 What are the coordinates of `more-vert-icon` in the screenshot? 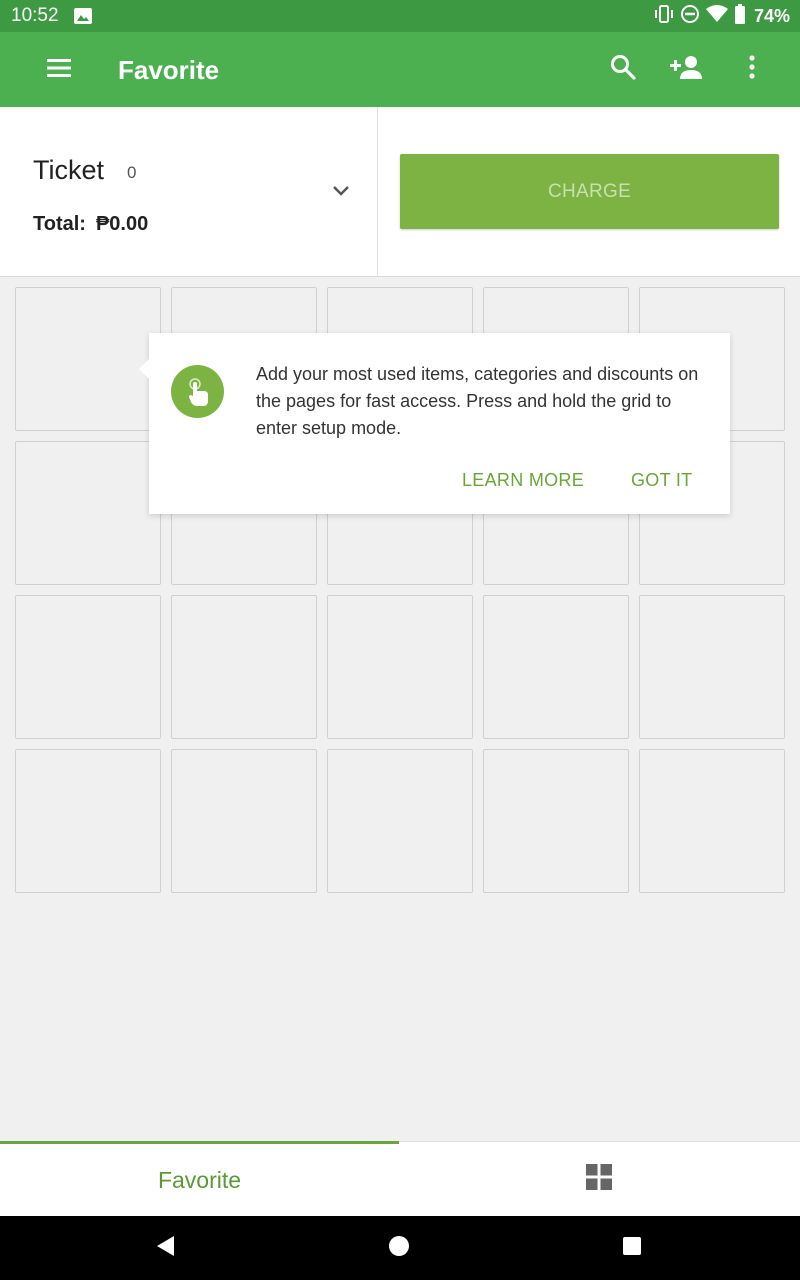 It's located at (752, 69).